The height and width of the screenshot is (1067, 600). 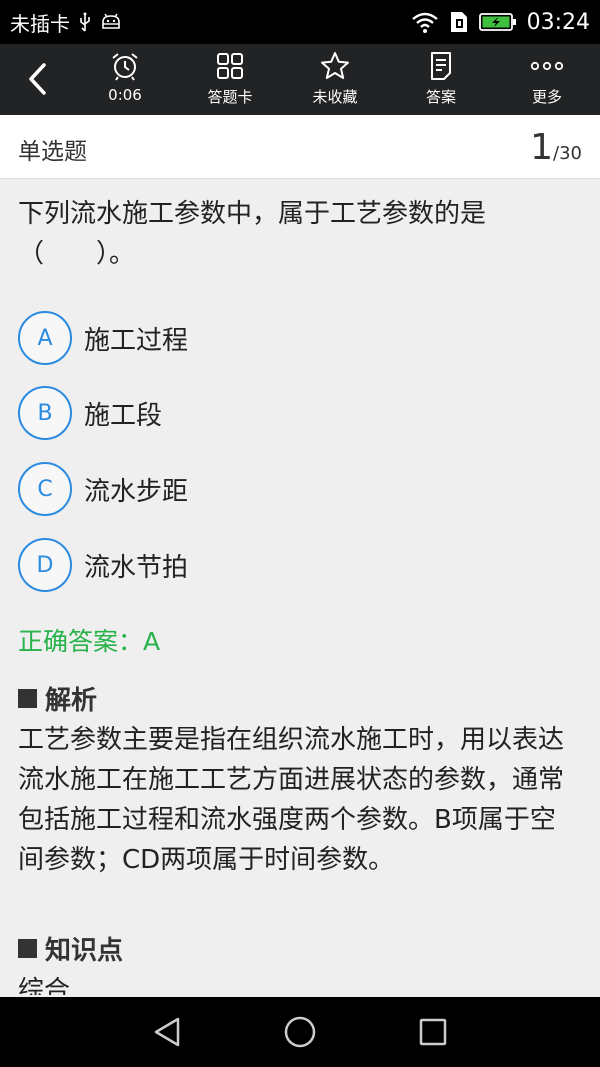 What do you see at coordinates (45, 338) in the screenshot?
I see `option-letter: A` at bounding box center [45, 338].